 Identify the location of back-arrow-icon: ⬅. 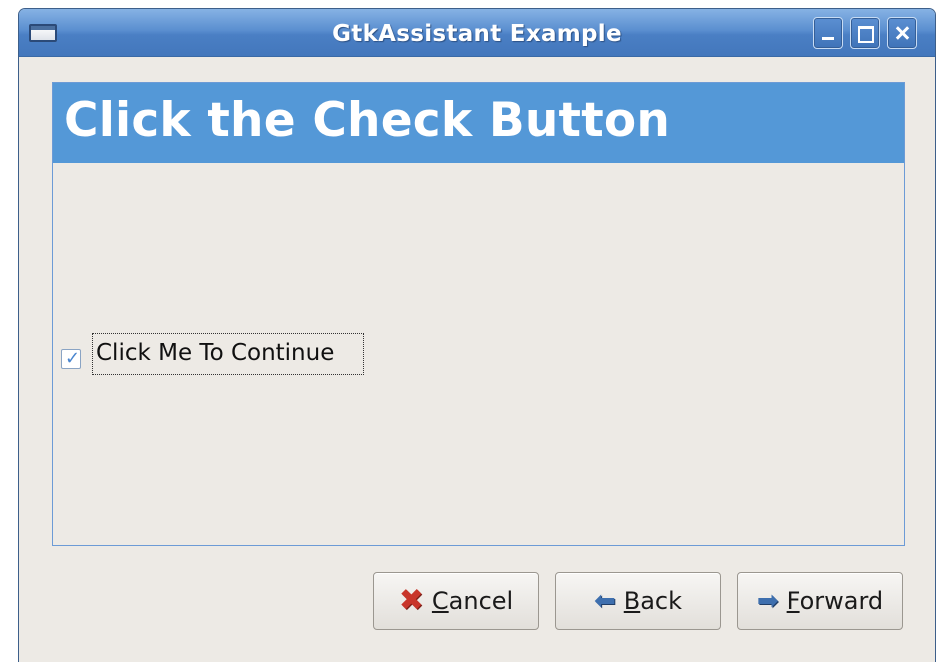
(604, 601).